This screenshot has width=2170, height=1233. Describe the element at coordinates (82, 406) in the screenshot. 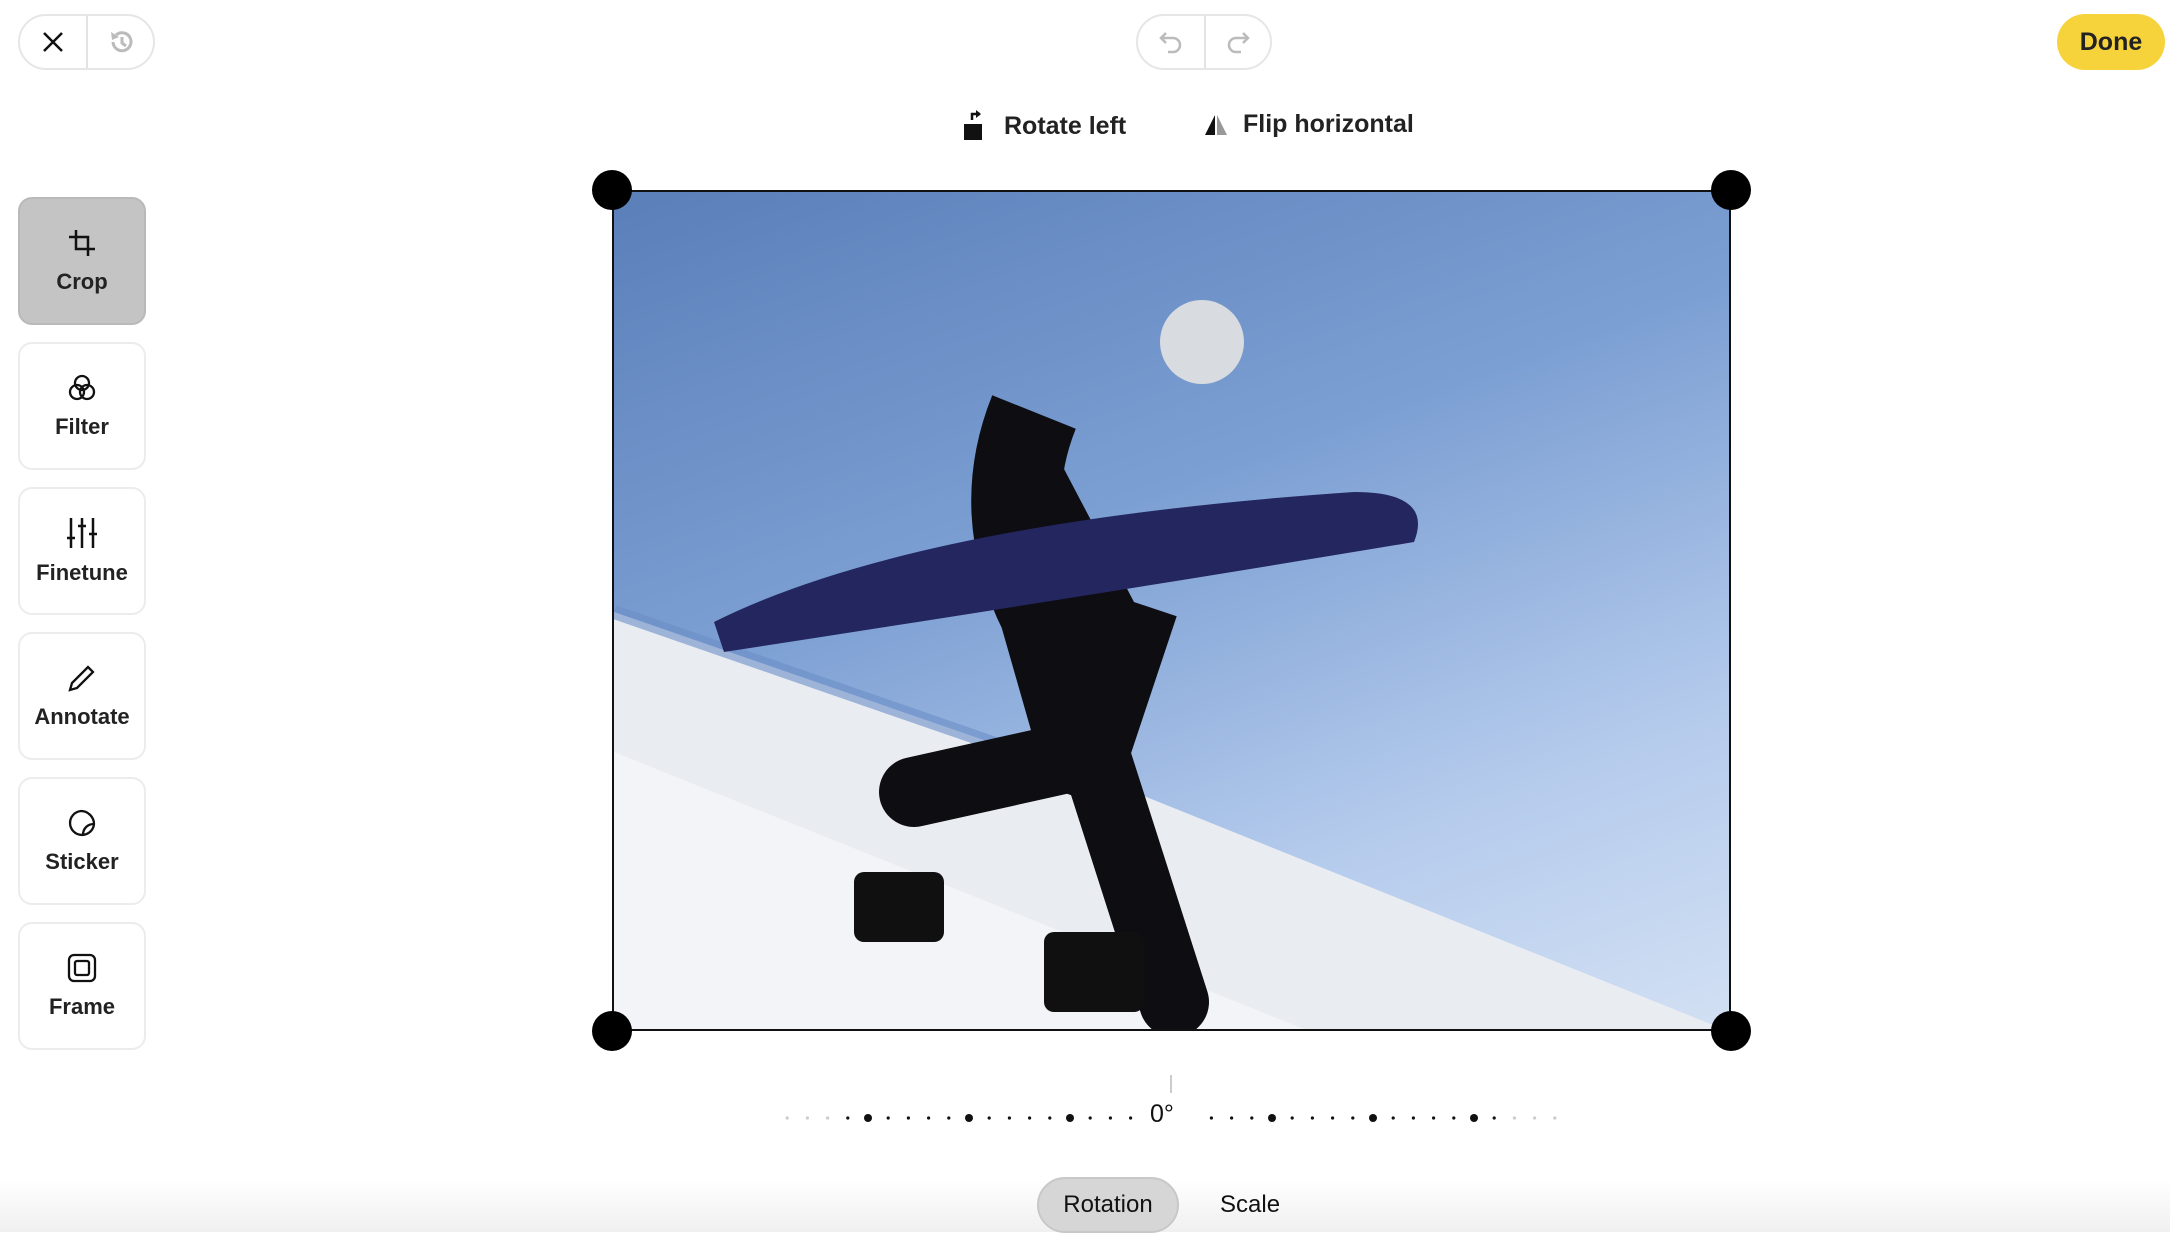

I see `tool-filter: Filter` at that location.